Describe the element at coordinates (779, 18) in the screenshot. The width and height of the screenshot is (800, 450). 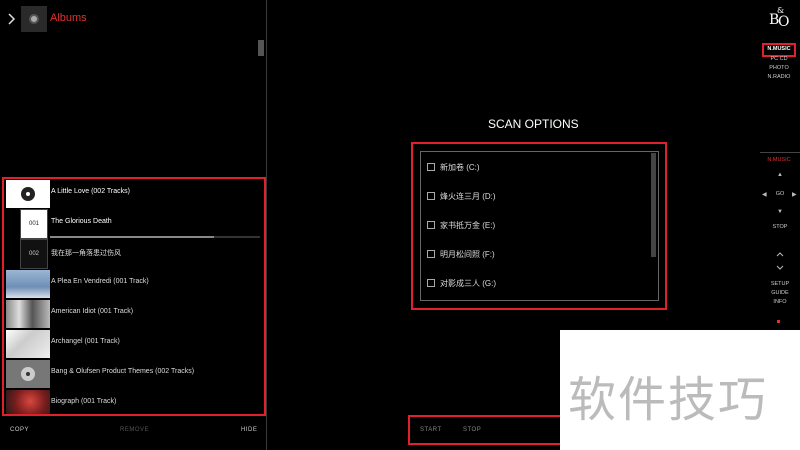
I see `brand-logo: B & O` at that location.